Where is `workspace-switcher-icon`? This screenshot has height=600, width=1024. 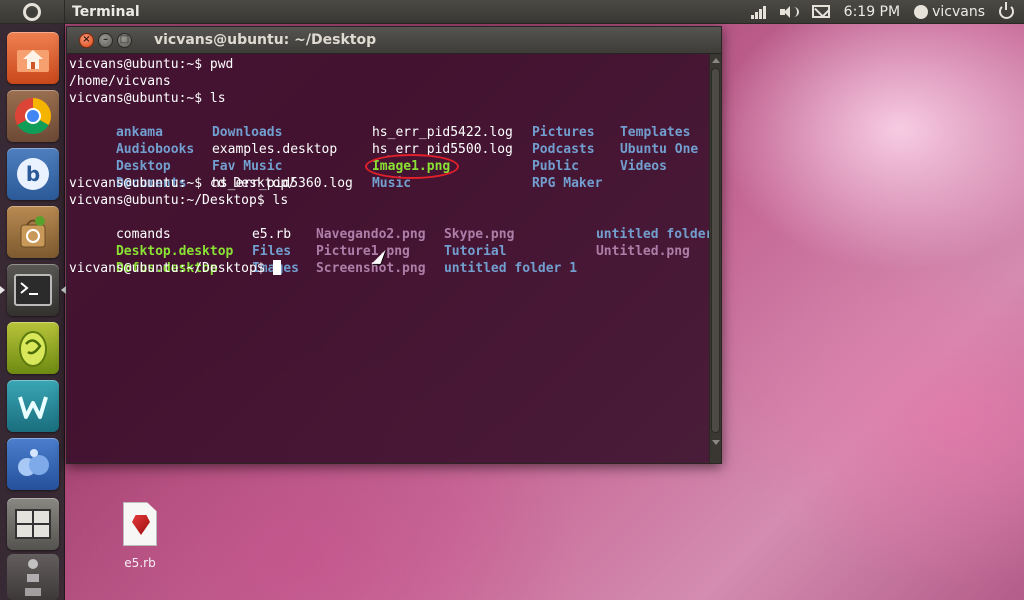
workspace-switcher-icon is located at coordinates (33, 524).